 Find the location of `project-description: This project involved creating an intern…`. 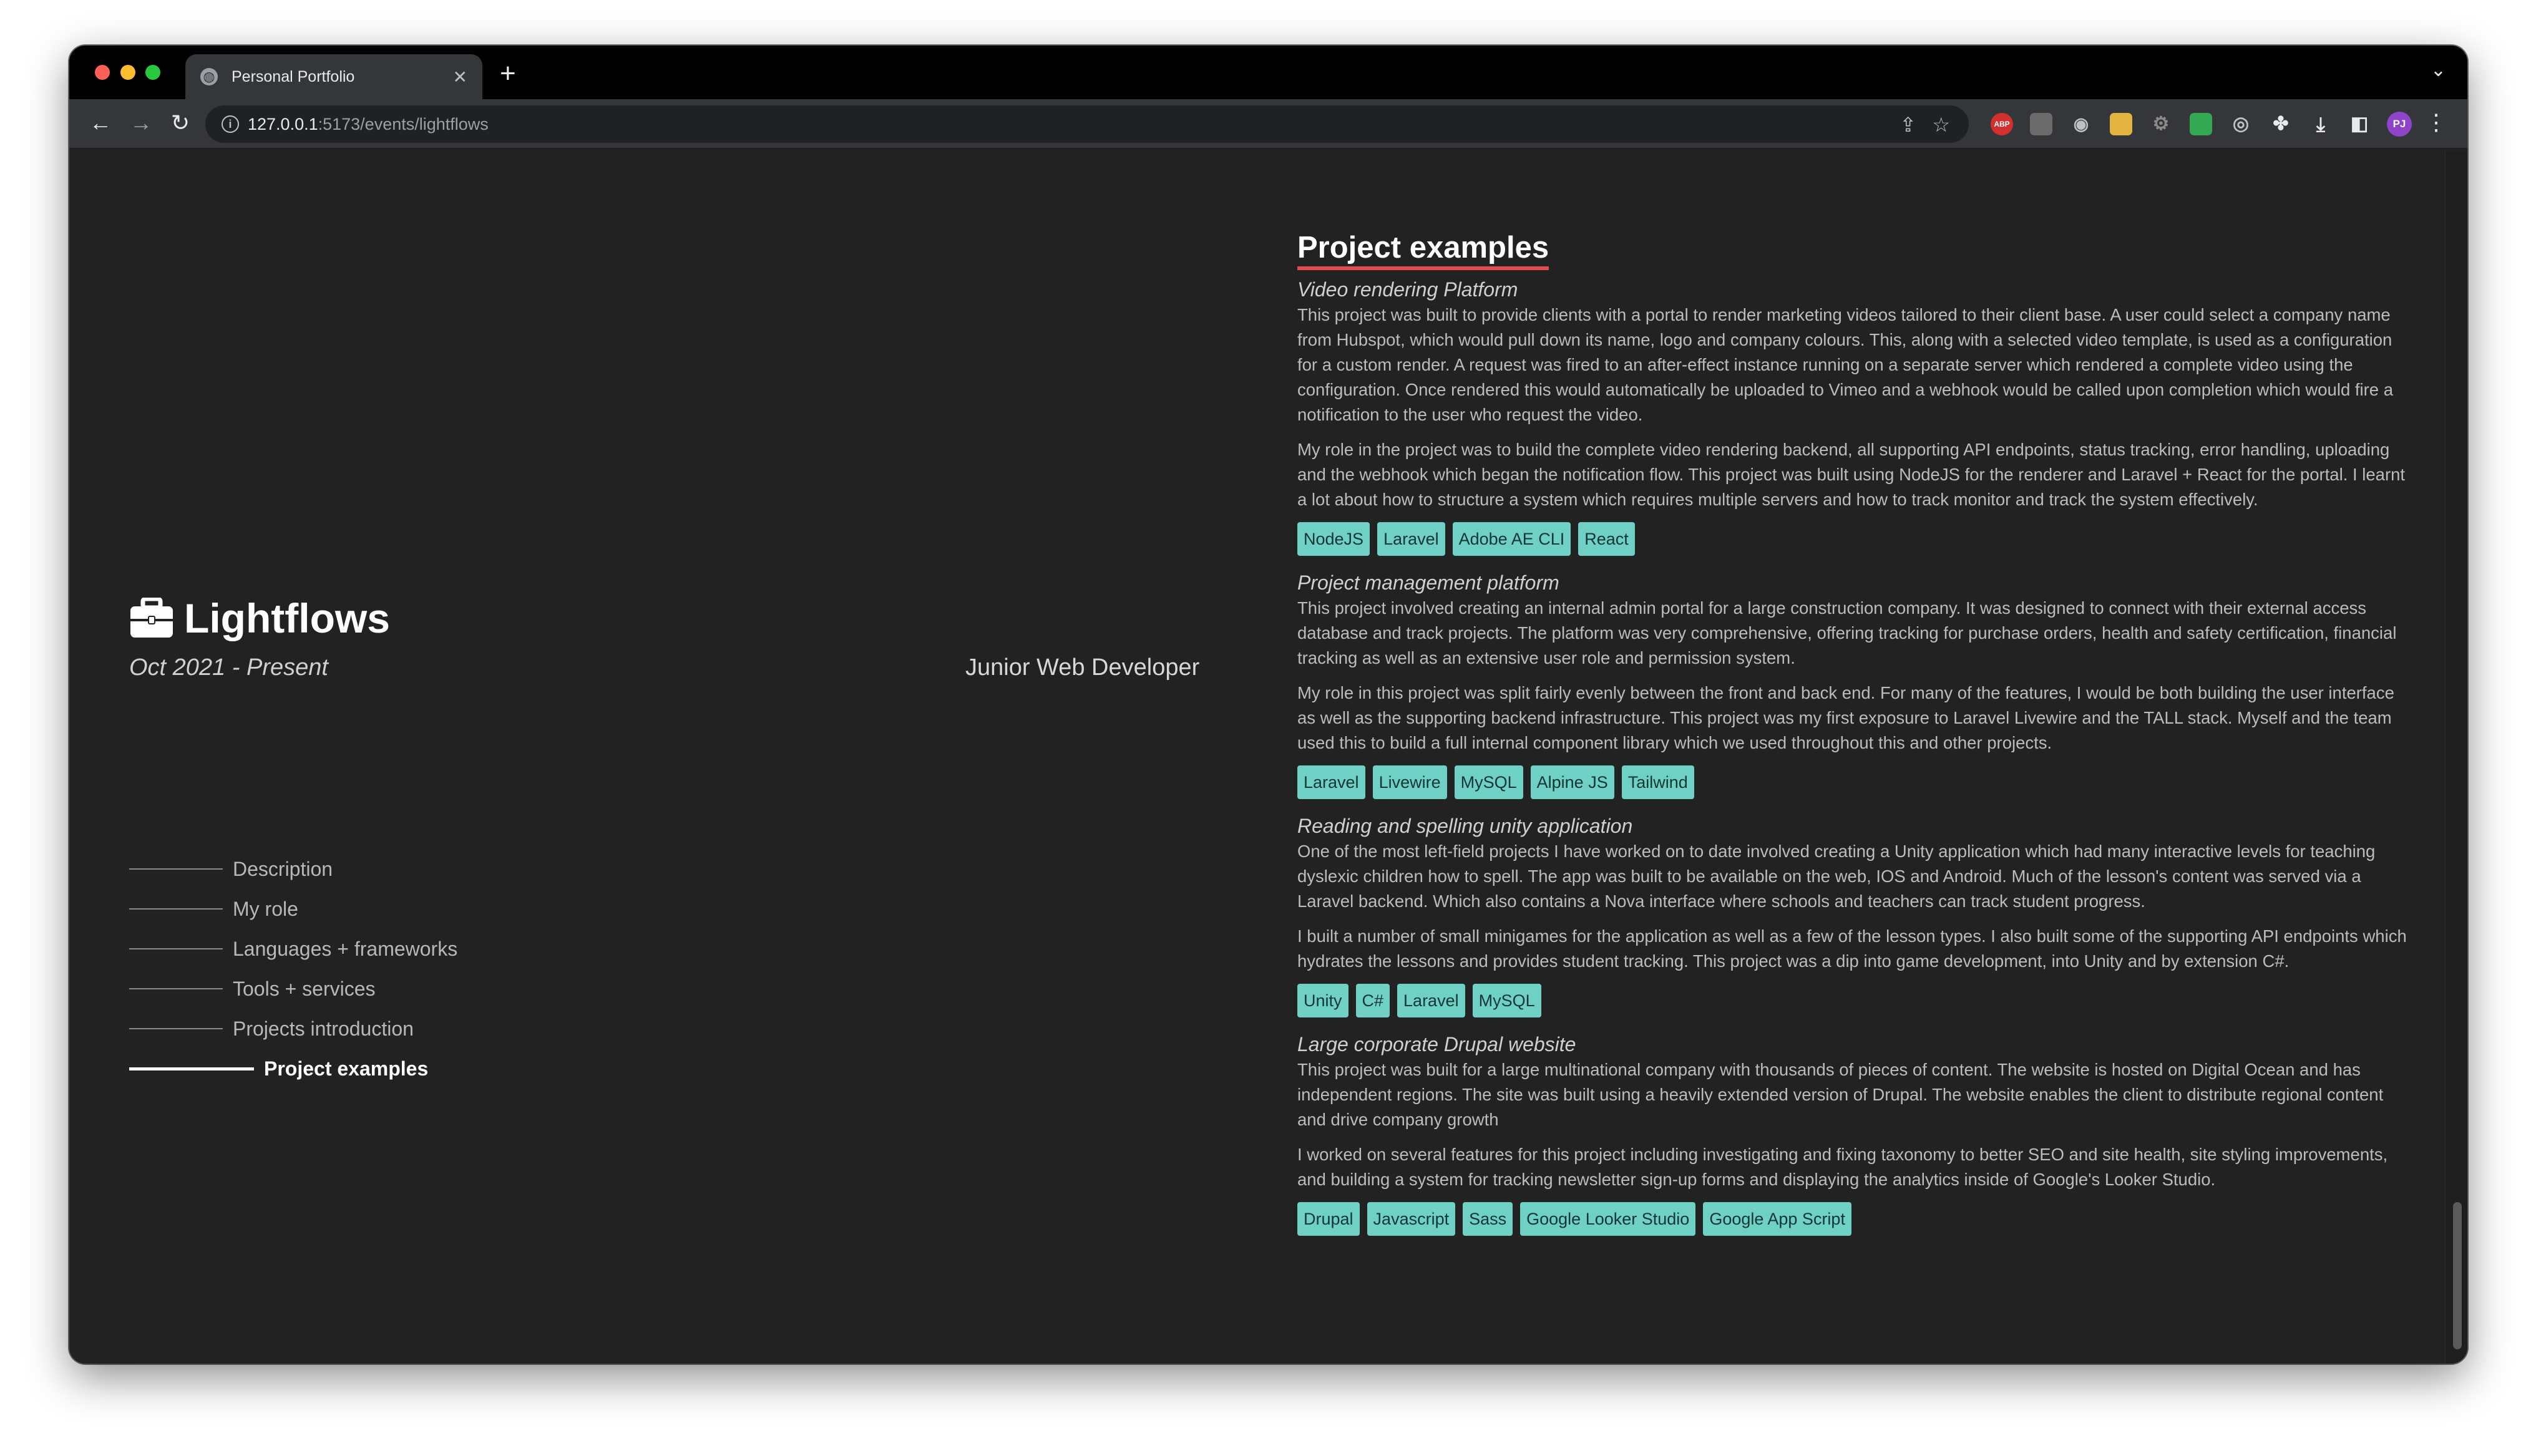

project-description: This project involved creating an intern… is located at coordinates (1847, 632).